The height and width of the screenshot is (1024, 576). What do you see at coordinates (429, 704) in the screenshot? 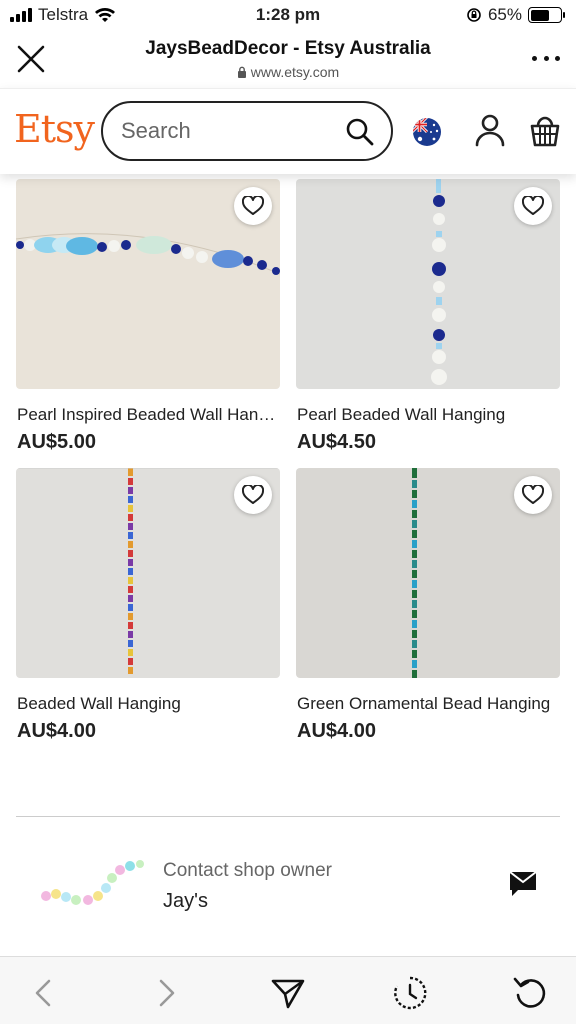
I see `listing-title: Green Ornamental Bead Hanging` at bounding box center [429, 704].